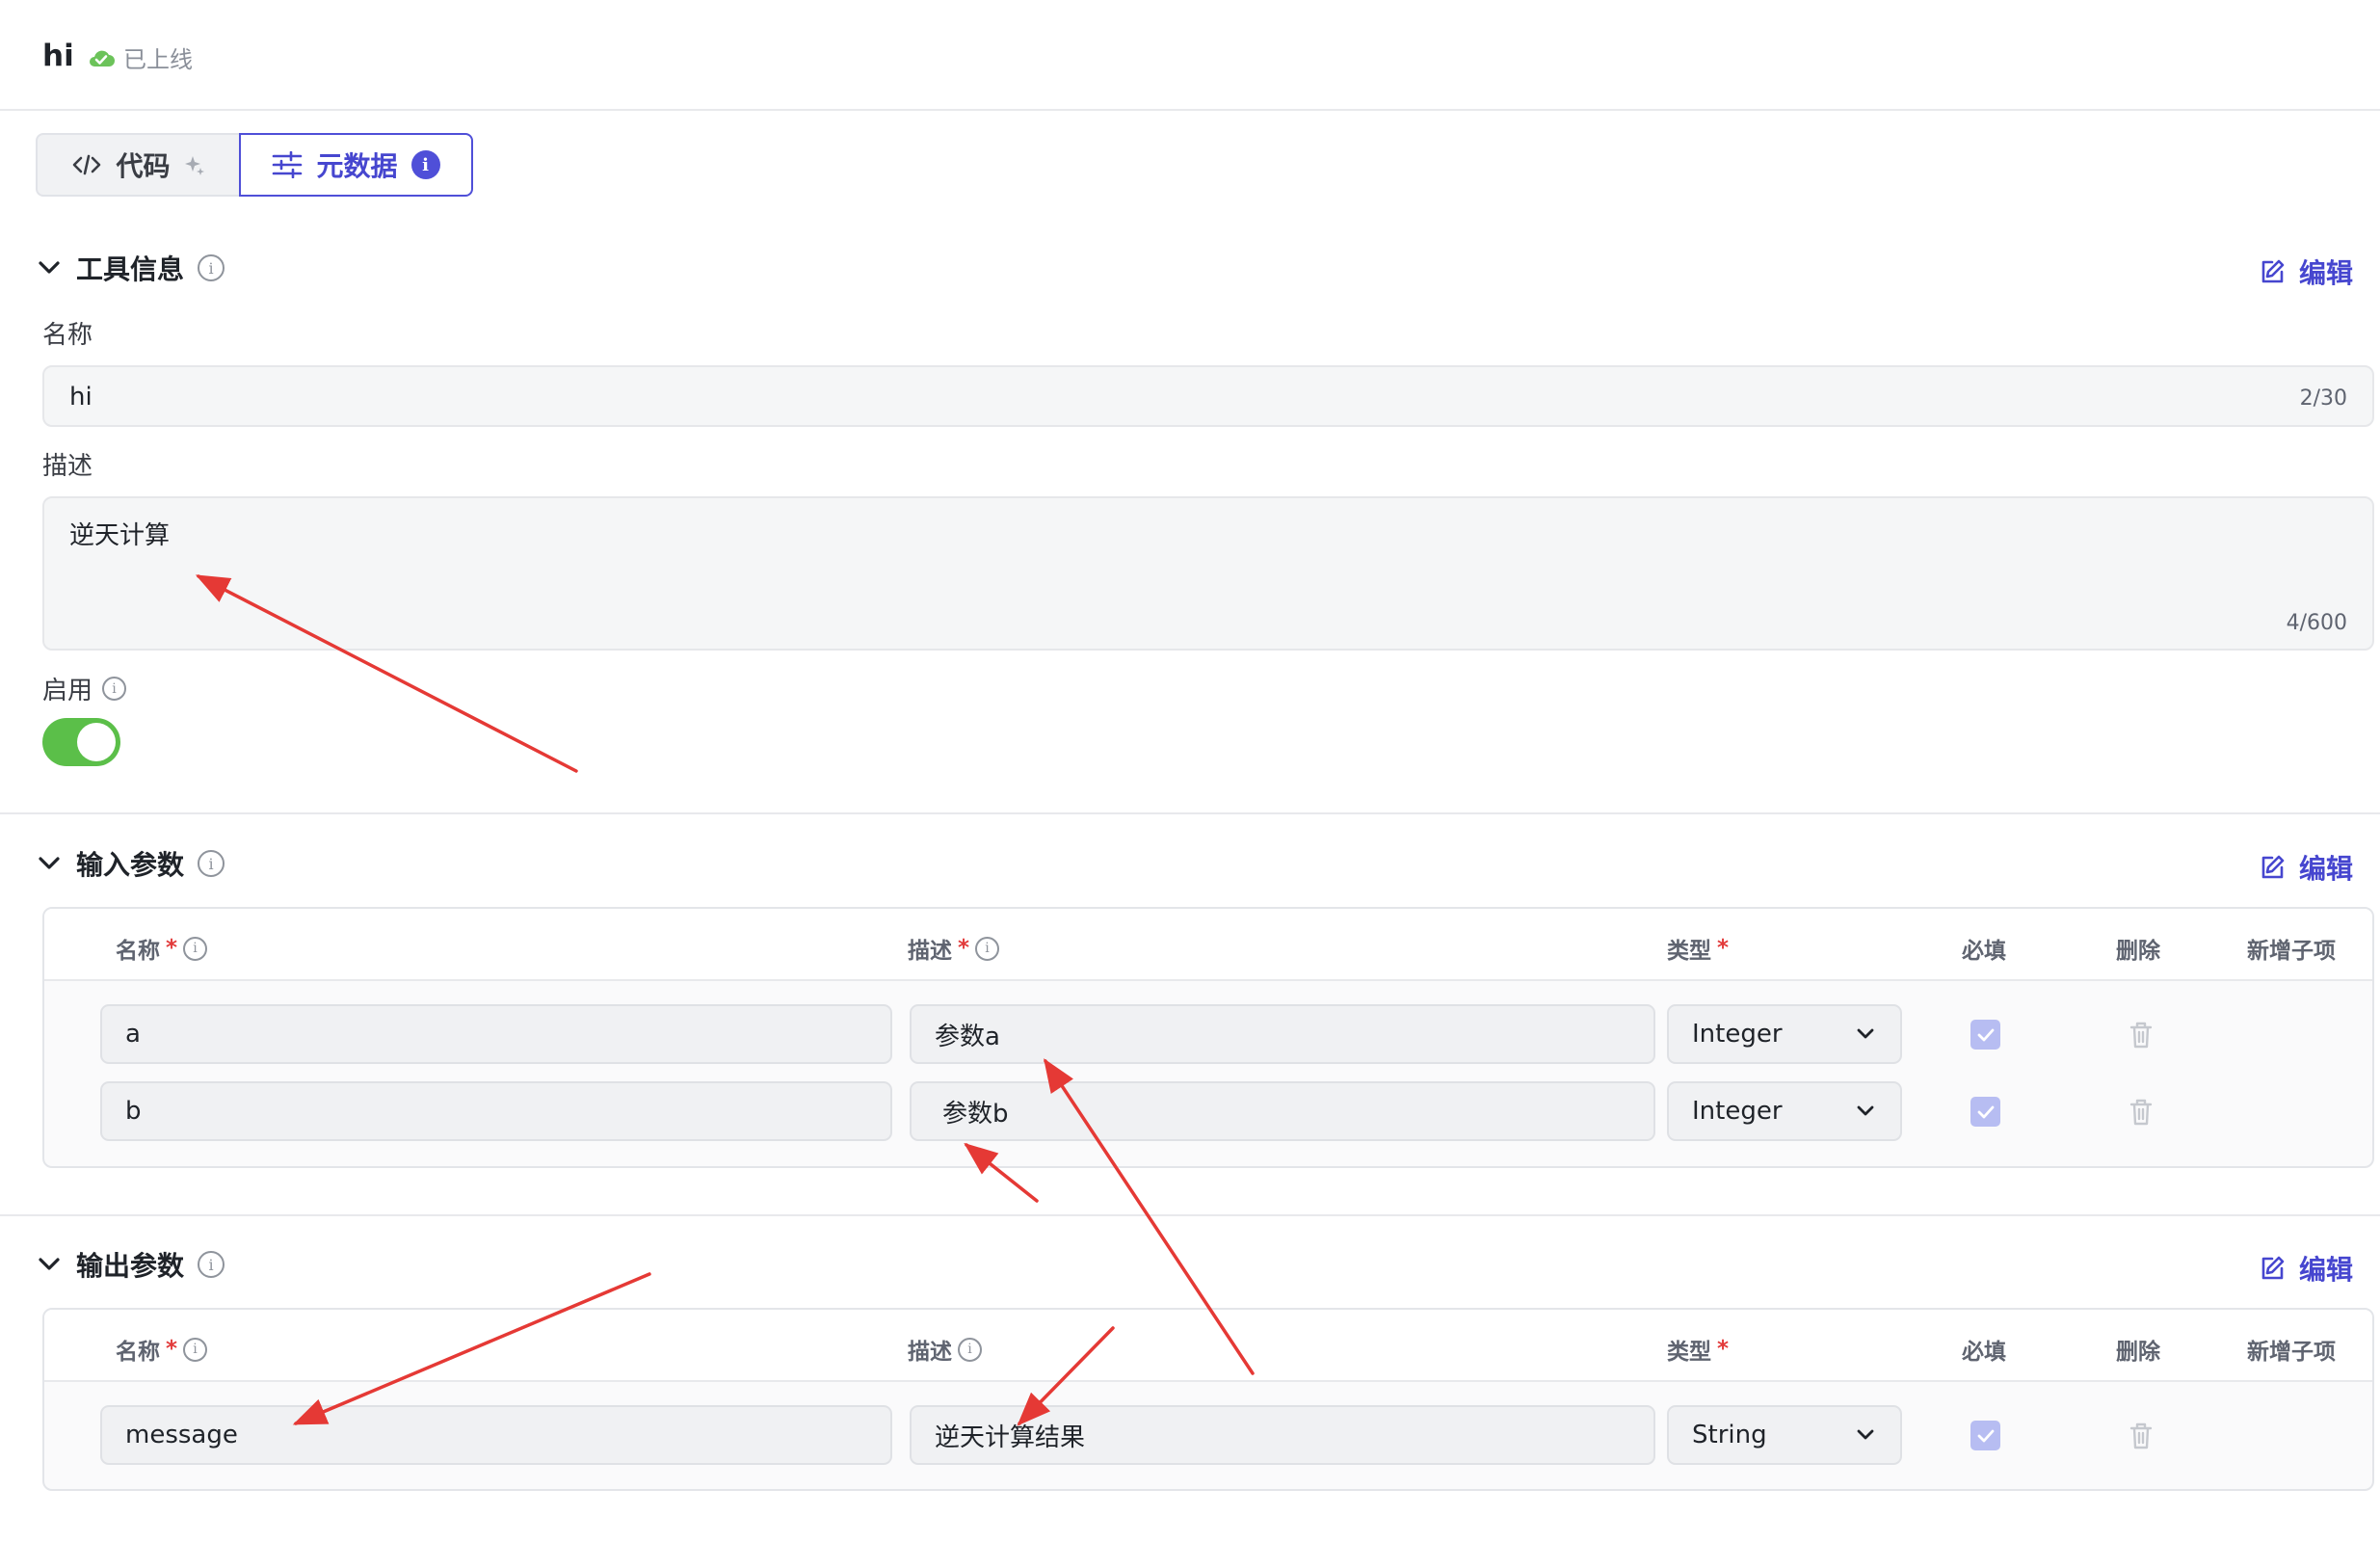 This screenshot has width=2380, height=1542. What do you see at coordinates (81, 397) in the screenshot?
I see `name-field-value: hi` at bounding box center [81, 397].